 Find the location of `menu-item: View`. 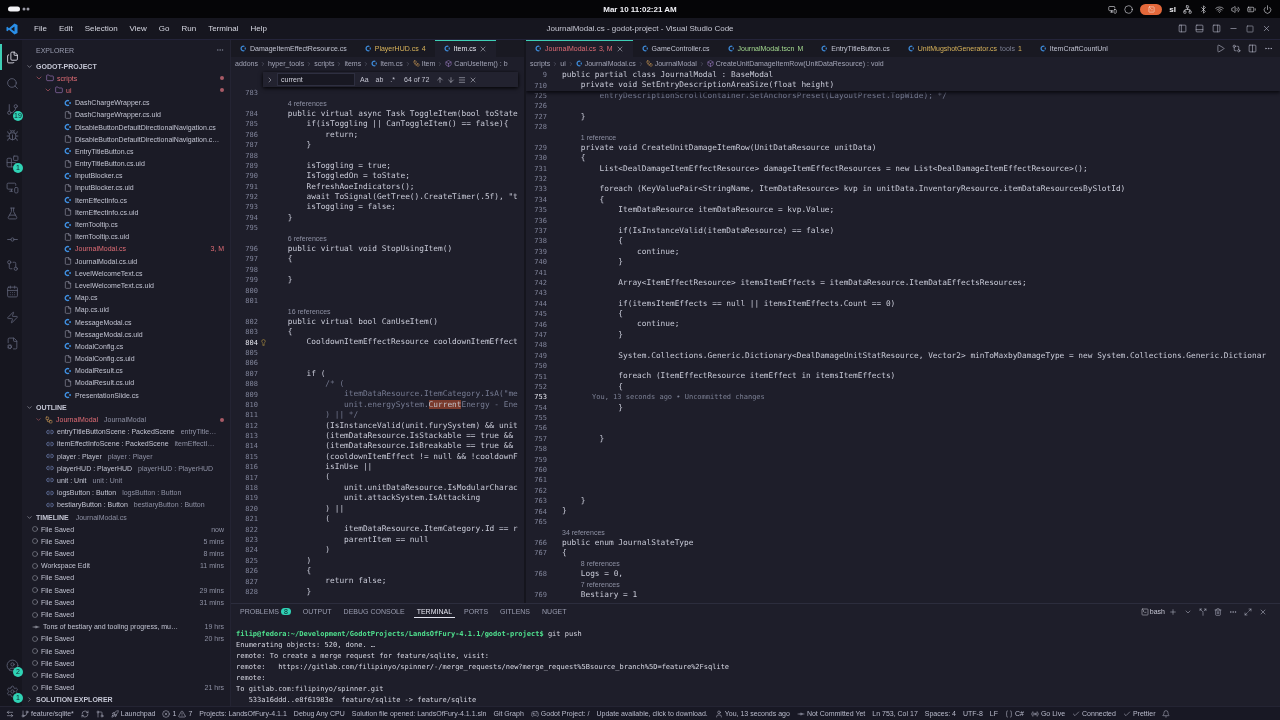

menu-item: View is located at coordinates (138, 28).